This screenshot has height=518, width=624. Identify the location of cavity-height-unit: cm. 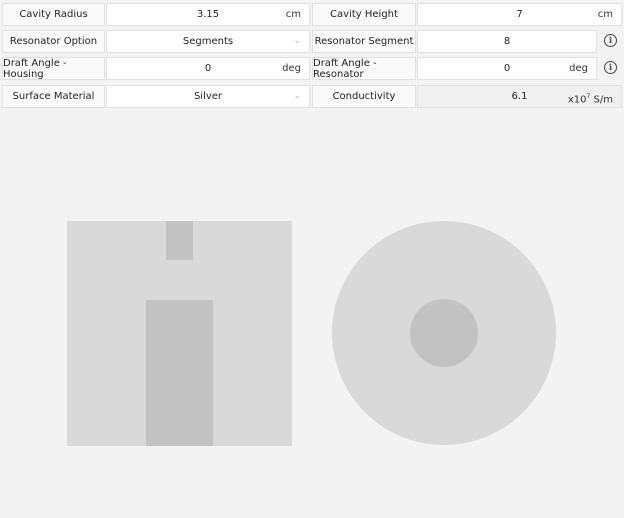
(605, 14).